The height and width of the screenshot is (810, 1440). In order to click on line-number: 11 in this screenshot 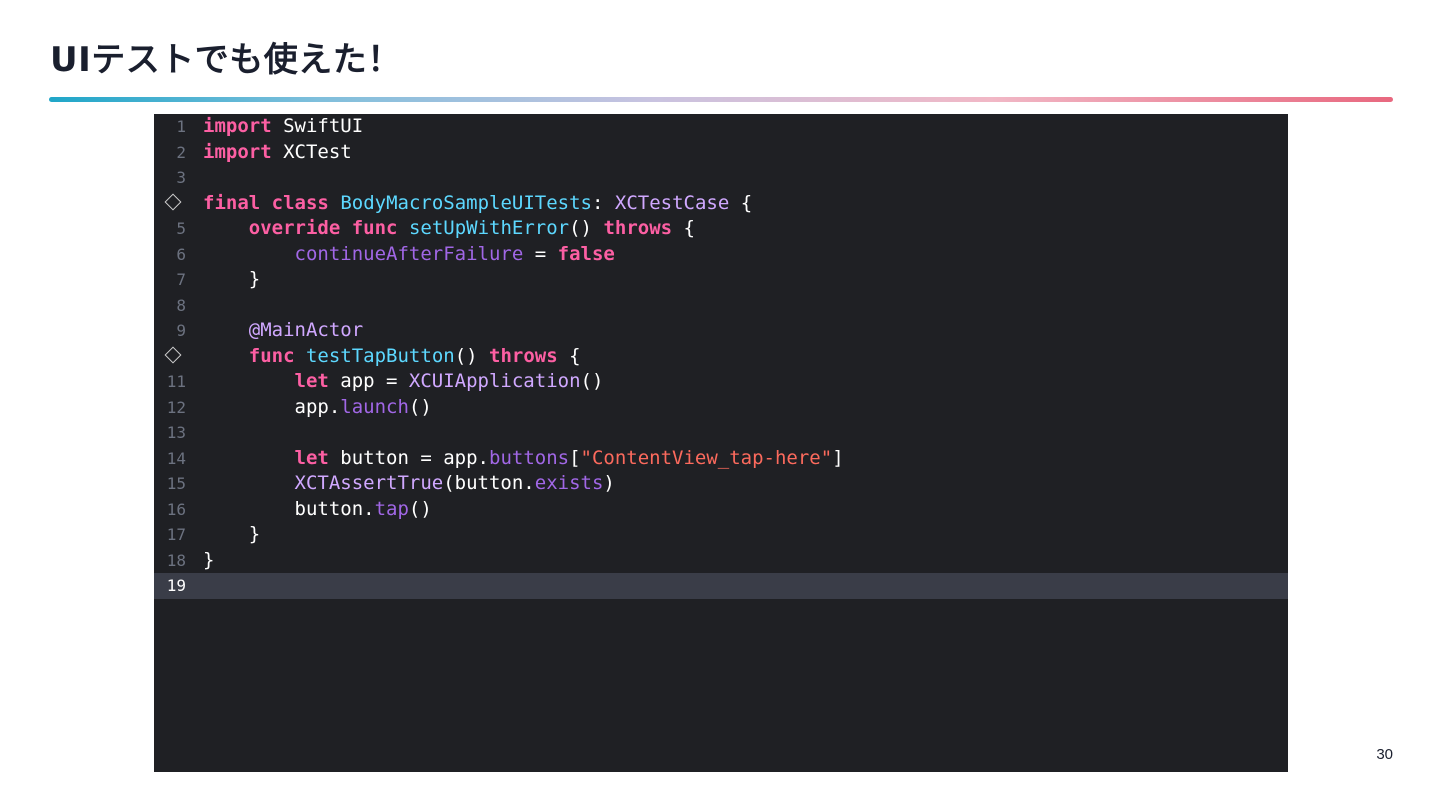, I will do `click(176, 381)`.